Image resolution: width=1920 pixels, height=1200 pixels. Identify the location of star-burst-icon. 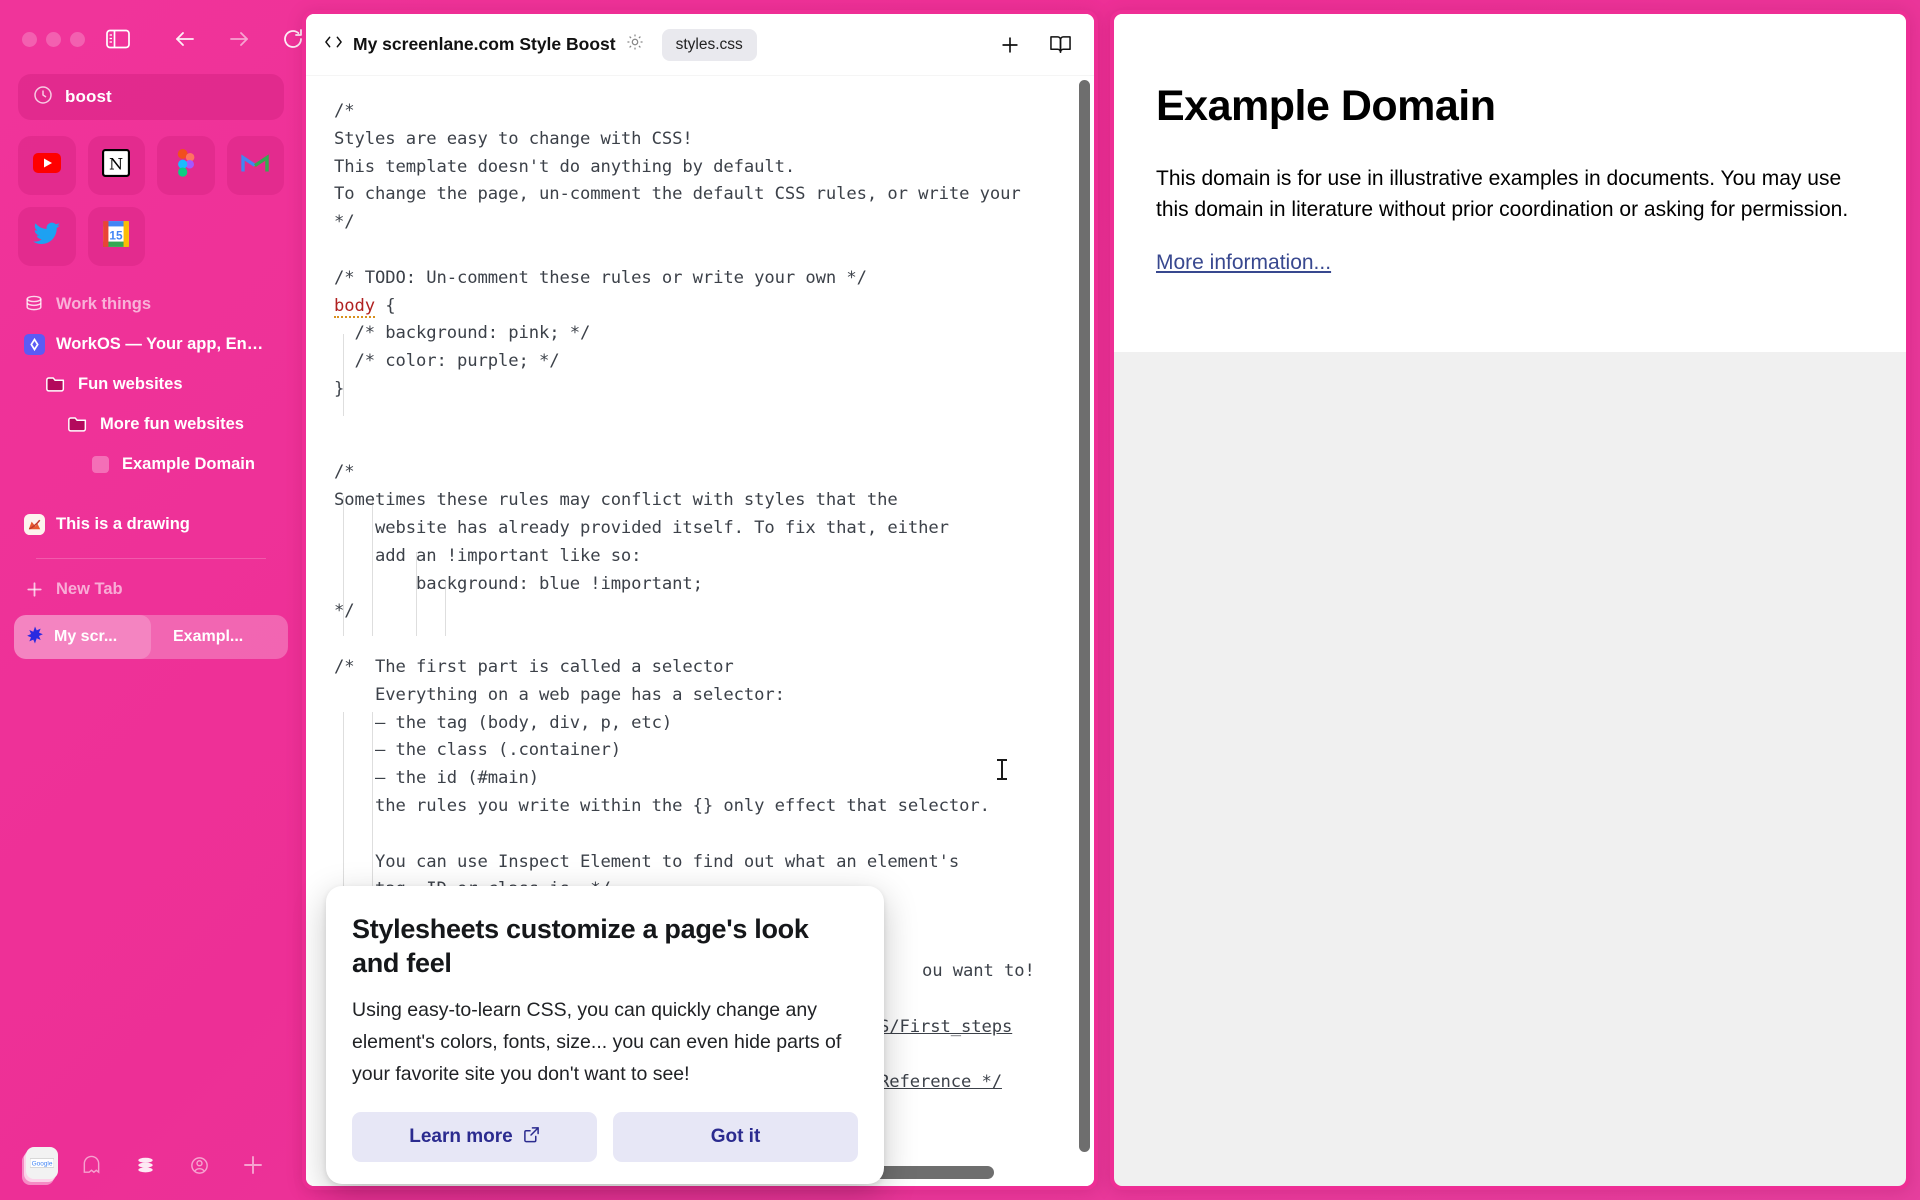
(35, 637).